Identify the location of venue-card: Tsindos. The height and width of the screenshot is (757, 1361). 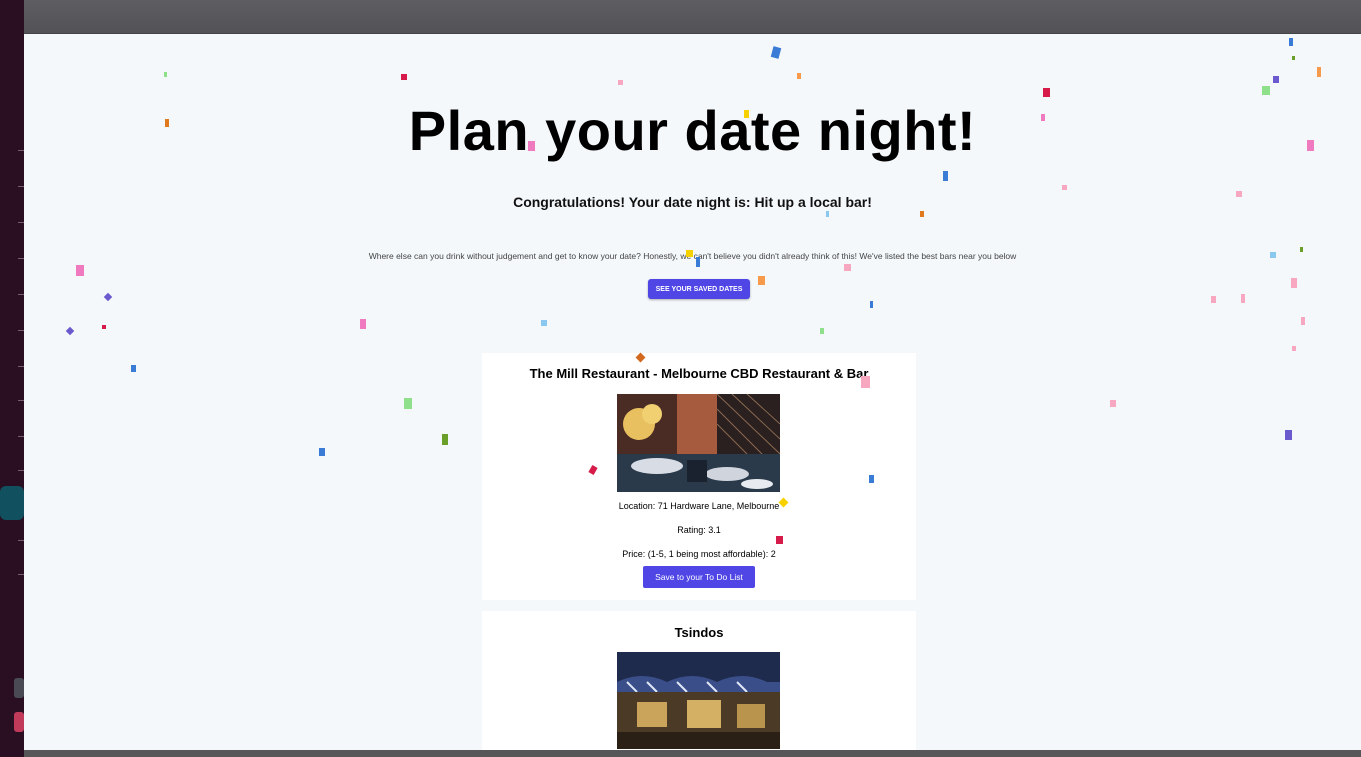
(699, 680).